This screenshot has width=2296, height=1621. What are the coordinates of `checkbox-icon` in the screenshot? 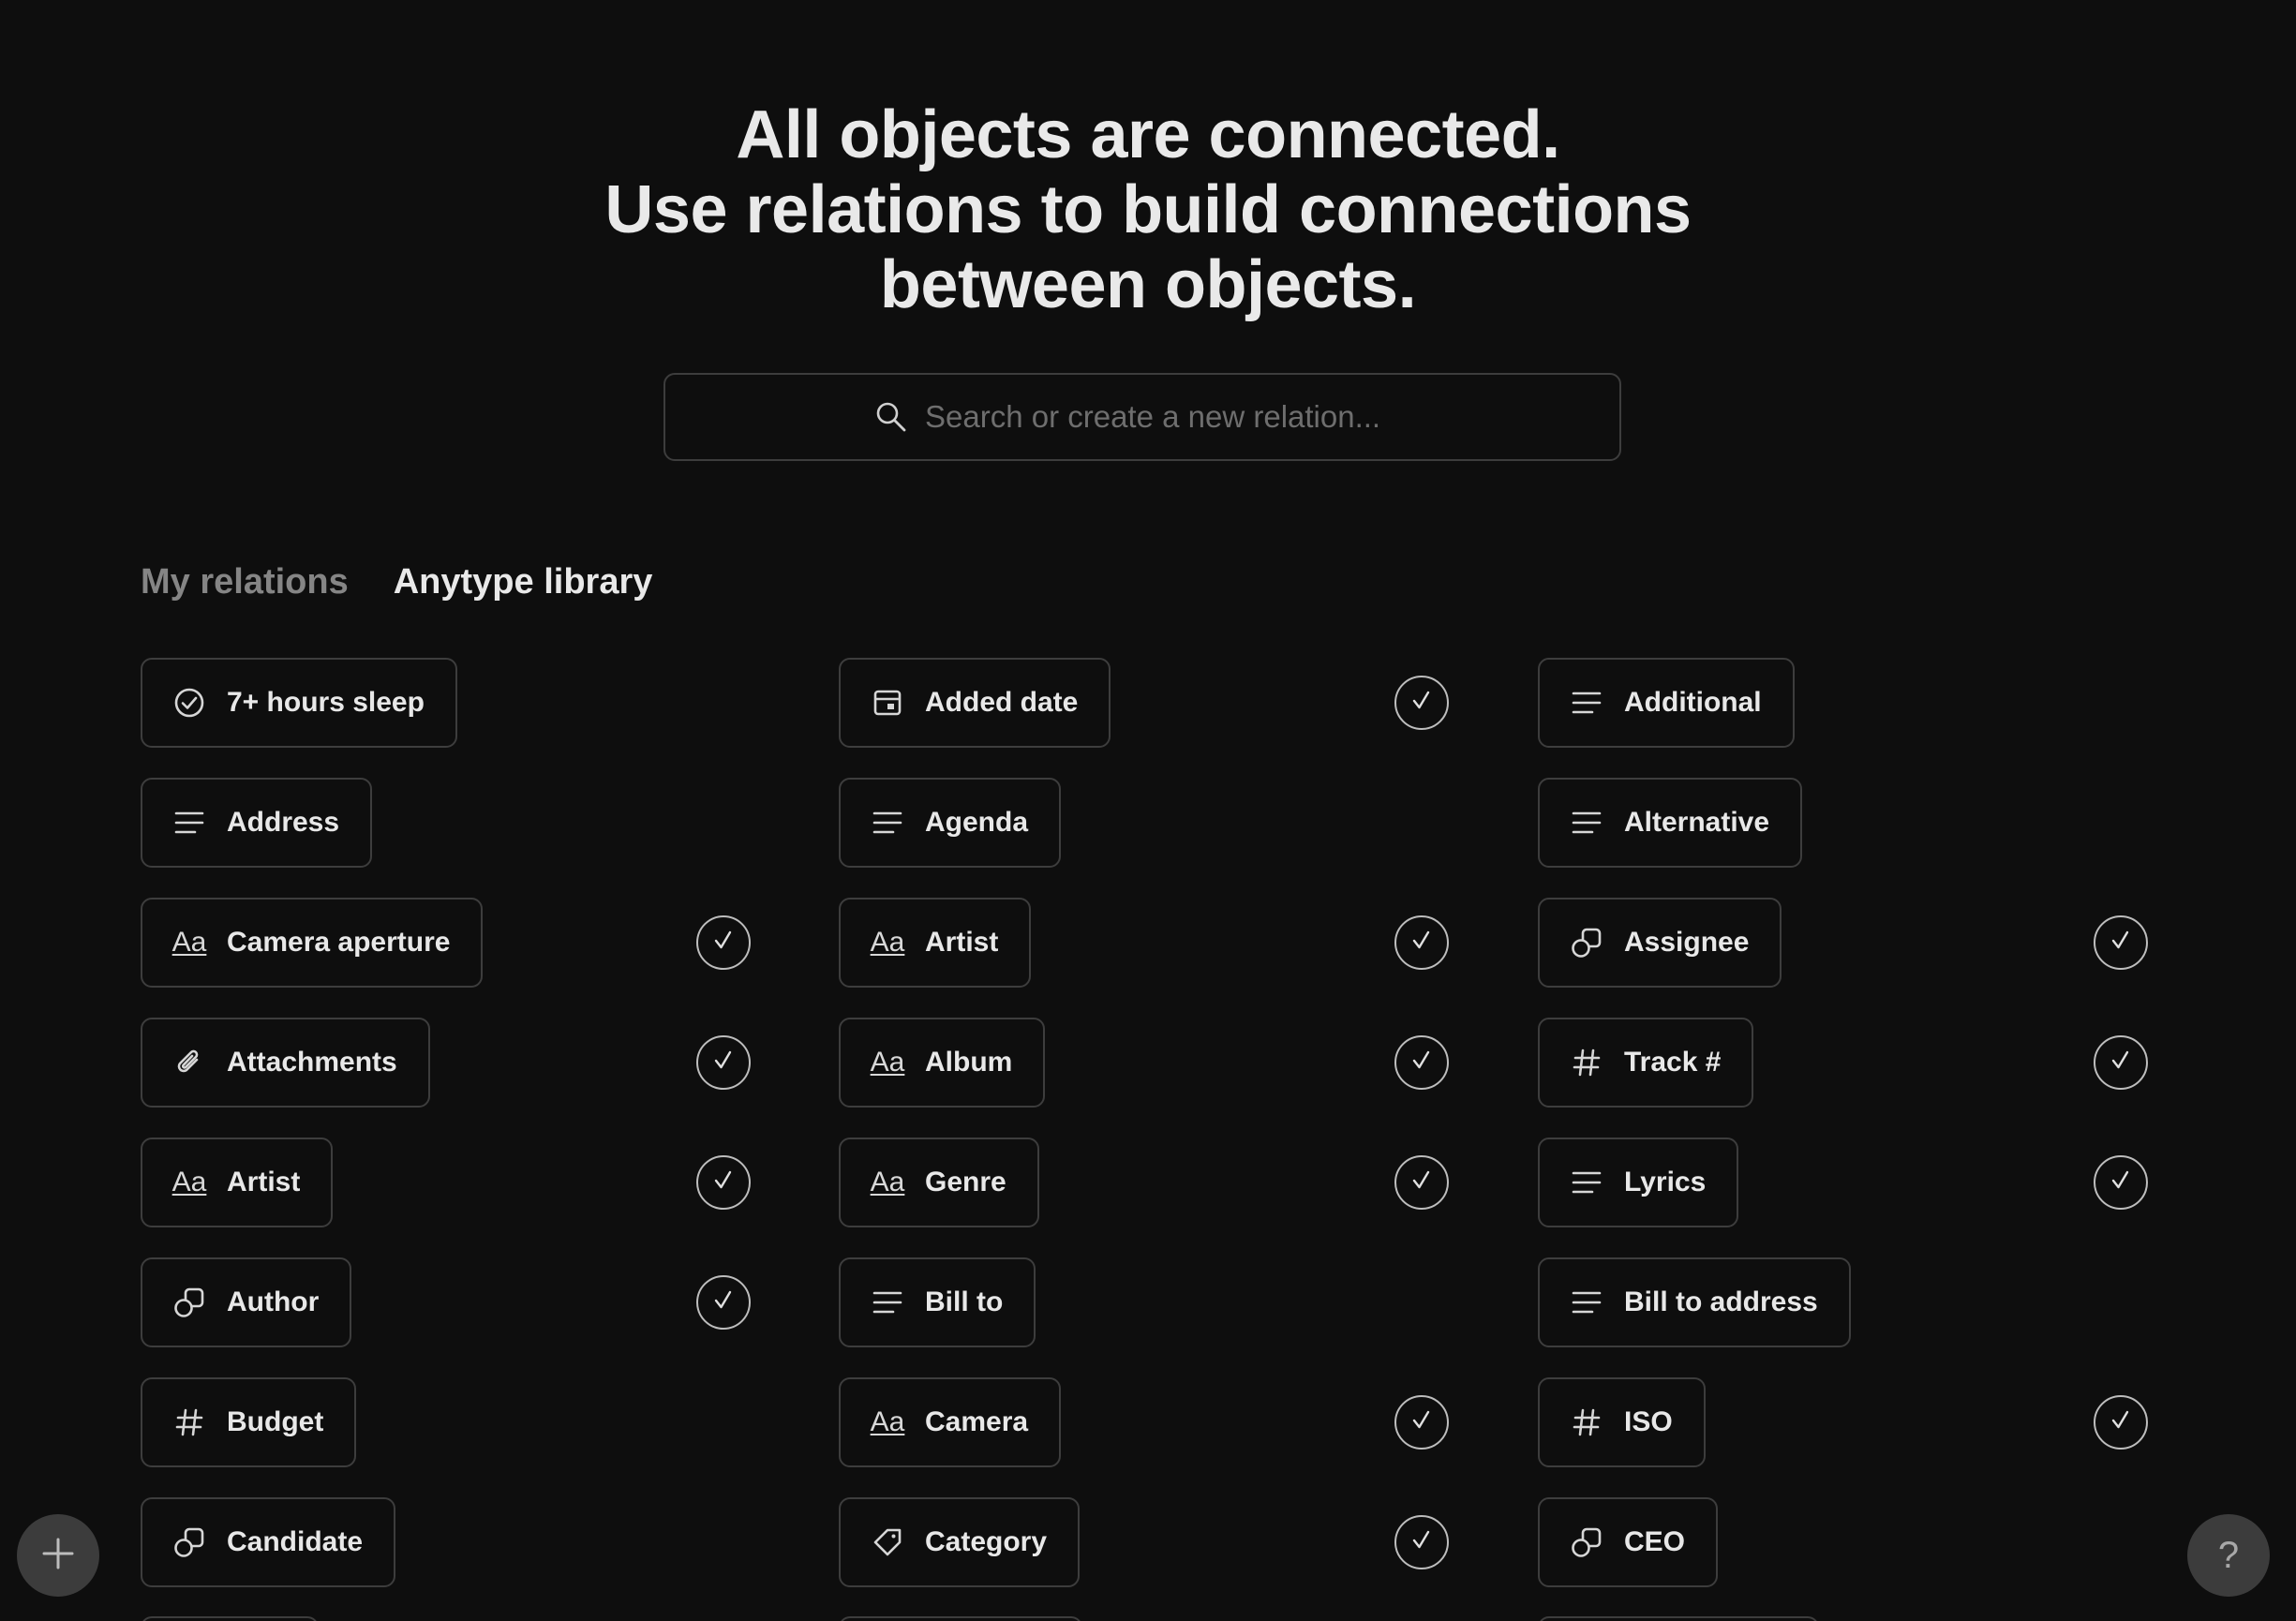 It's located at (189, 702).